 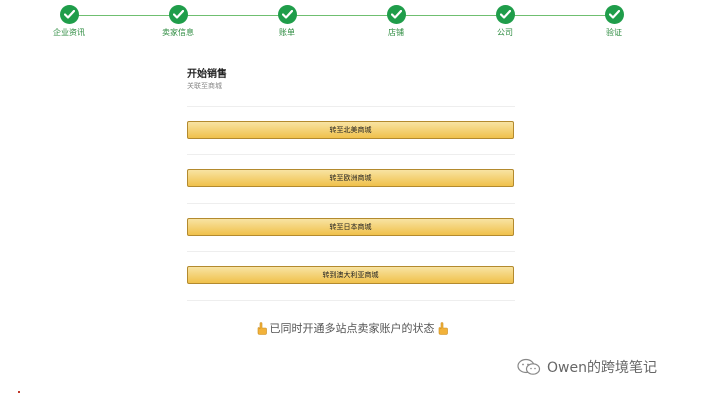 I want to click on go-to-japan-button: 转至日本商城, so click(x=350, y=227).